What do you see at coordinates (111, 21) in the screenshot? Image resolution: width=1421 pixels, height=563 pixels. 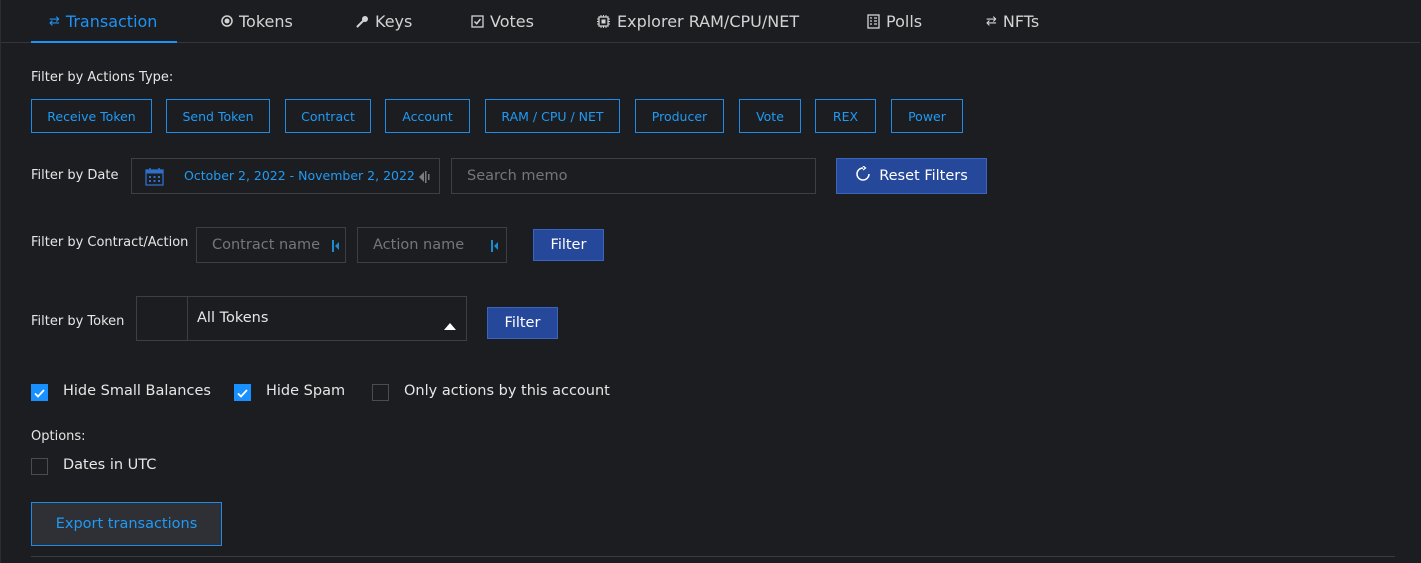 I see `tab-label: Transaction` at bounding box center [111, 21].